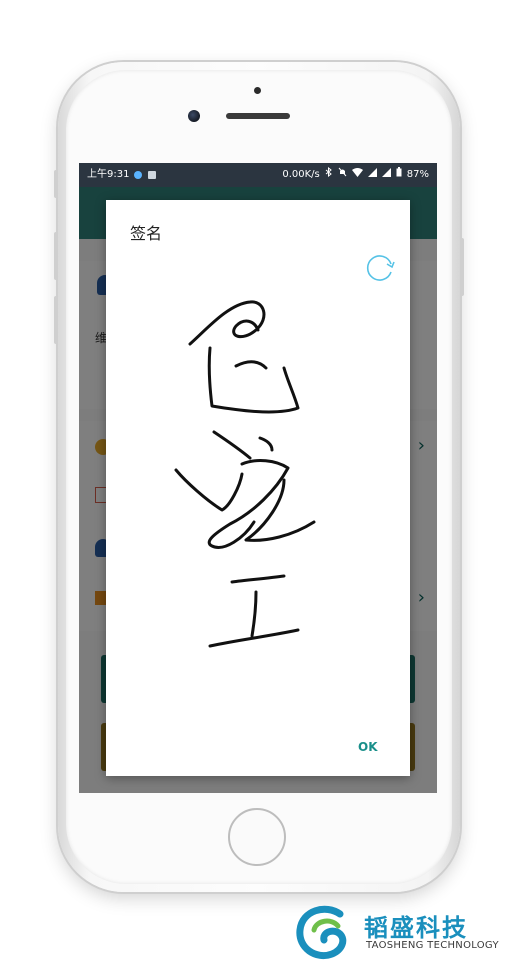  What do you see at coordinates (368, 747) in the screenshot?
I see `ok-button: OK` at bounding box center [368, 747].